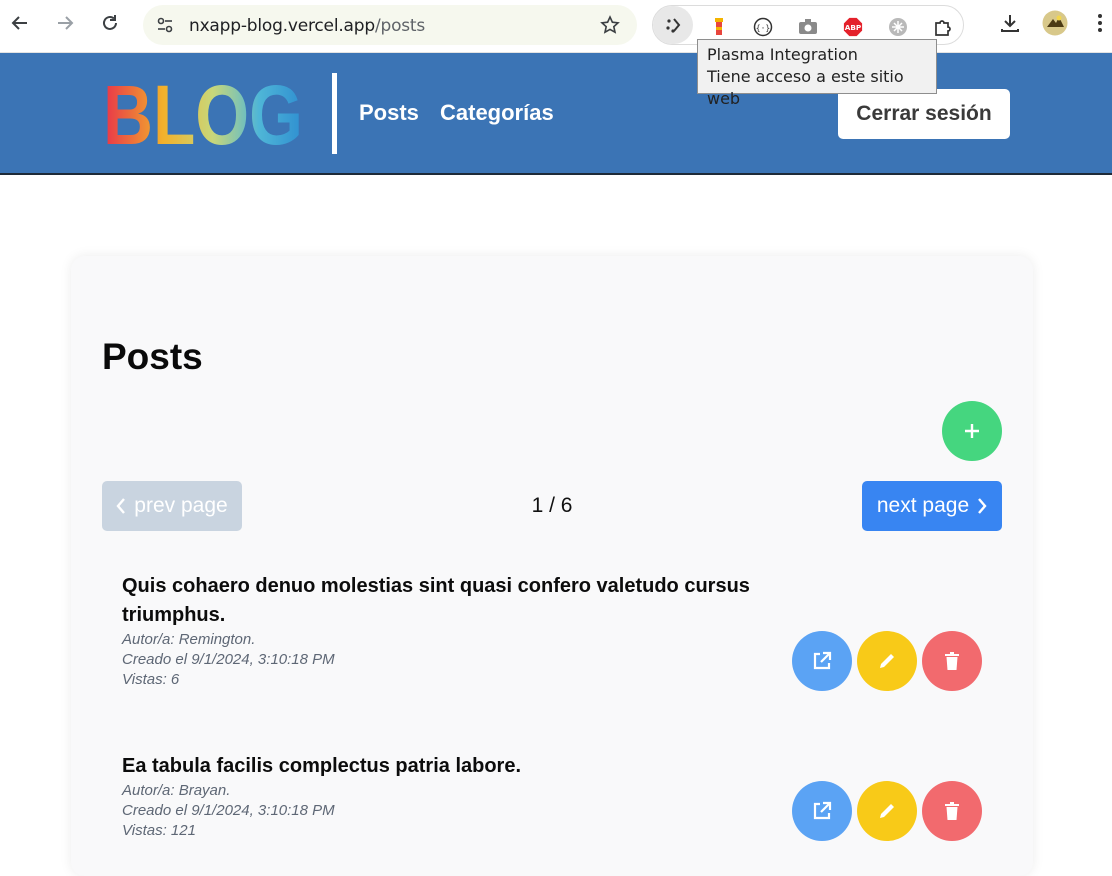  Describe the element at coordinates (805, 87) in the screenshot. I see `tooltip-description: Tiene acceso a este sitio web` at that location.